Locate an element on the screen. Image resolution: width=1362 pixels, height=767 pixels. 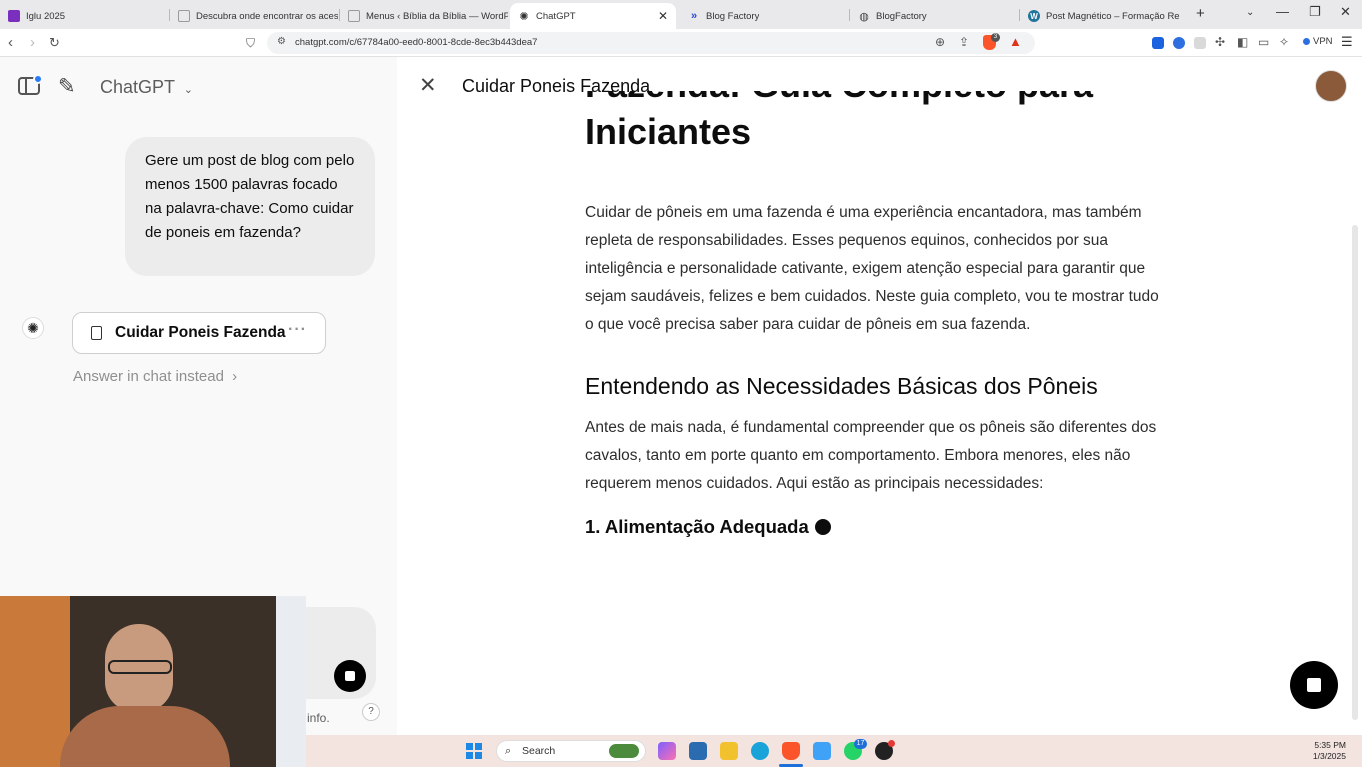
sidebar-divider is located at coordinates (26, 86).